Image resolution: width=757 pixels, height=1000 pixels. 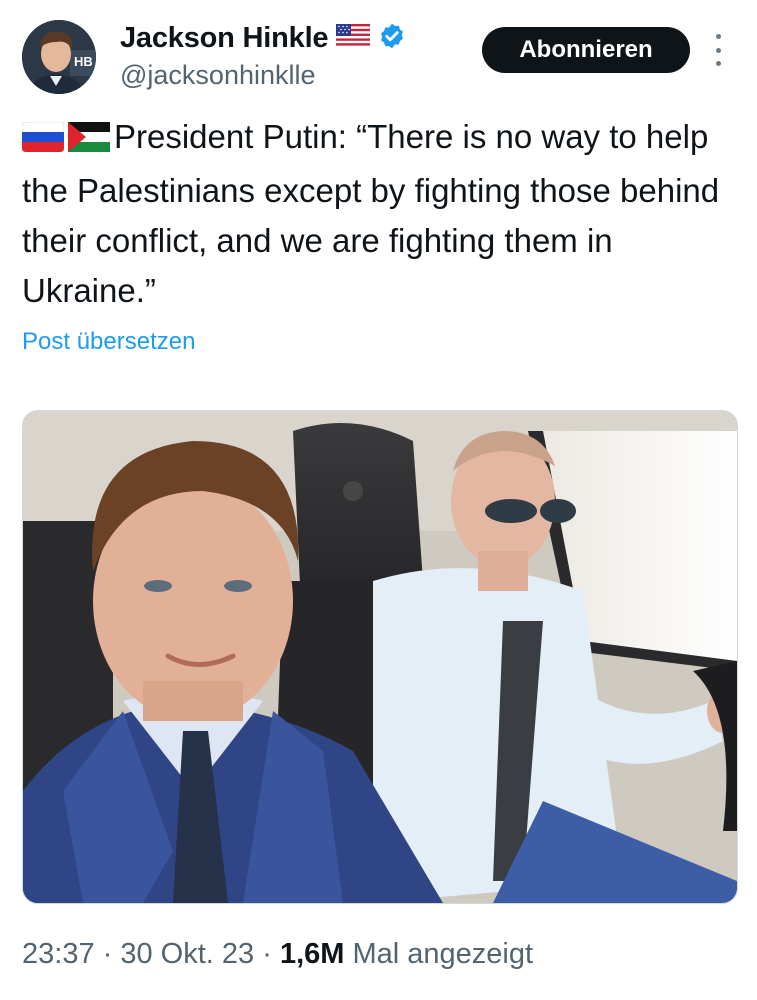 What do you see at coordinates (224, 38) in the screenshot?
I see `author-display-name: Jackson Hinkle` at bounding box center [224, 38].